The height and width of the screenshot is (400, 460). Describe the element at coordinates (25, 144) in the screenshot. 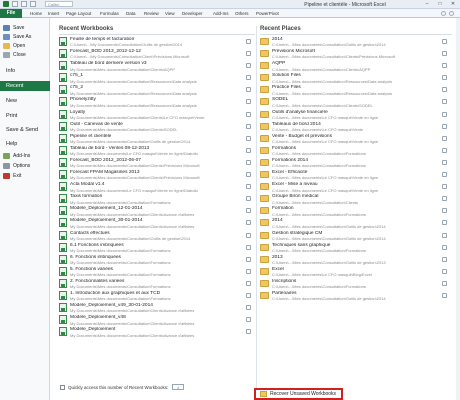

I see `nav-help: Help` at that location.